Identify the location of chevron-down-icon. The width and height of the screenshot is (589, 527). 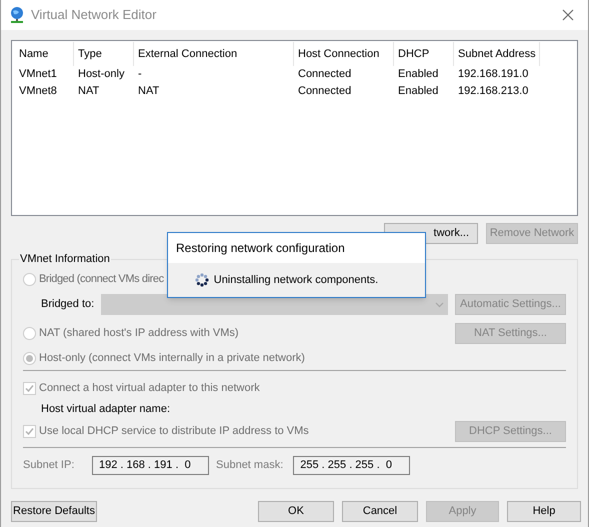
(439, 305).